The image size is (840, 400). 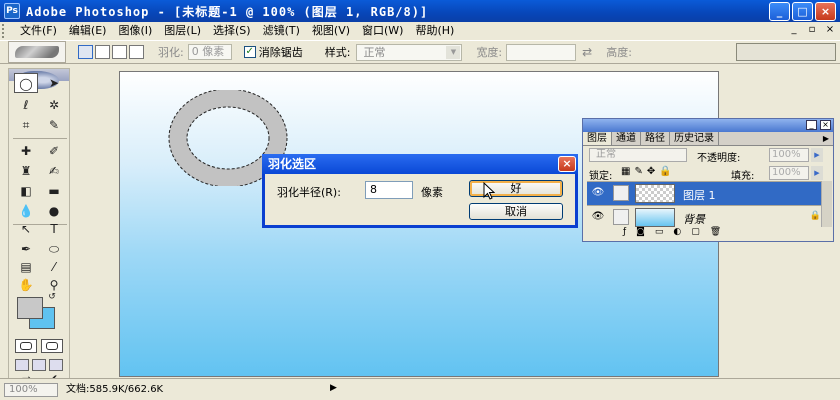 I want to click on minimize-button: _, so click(x=779, y=11).